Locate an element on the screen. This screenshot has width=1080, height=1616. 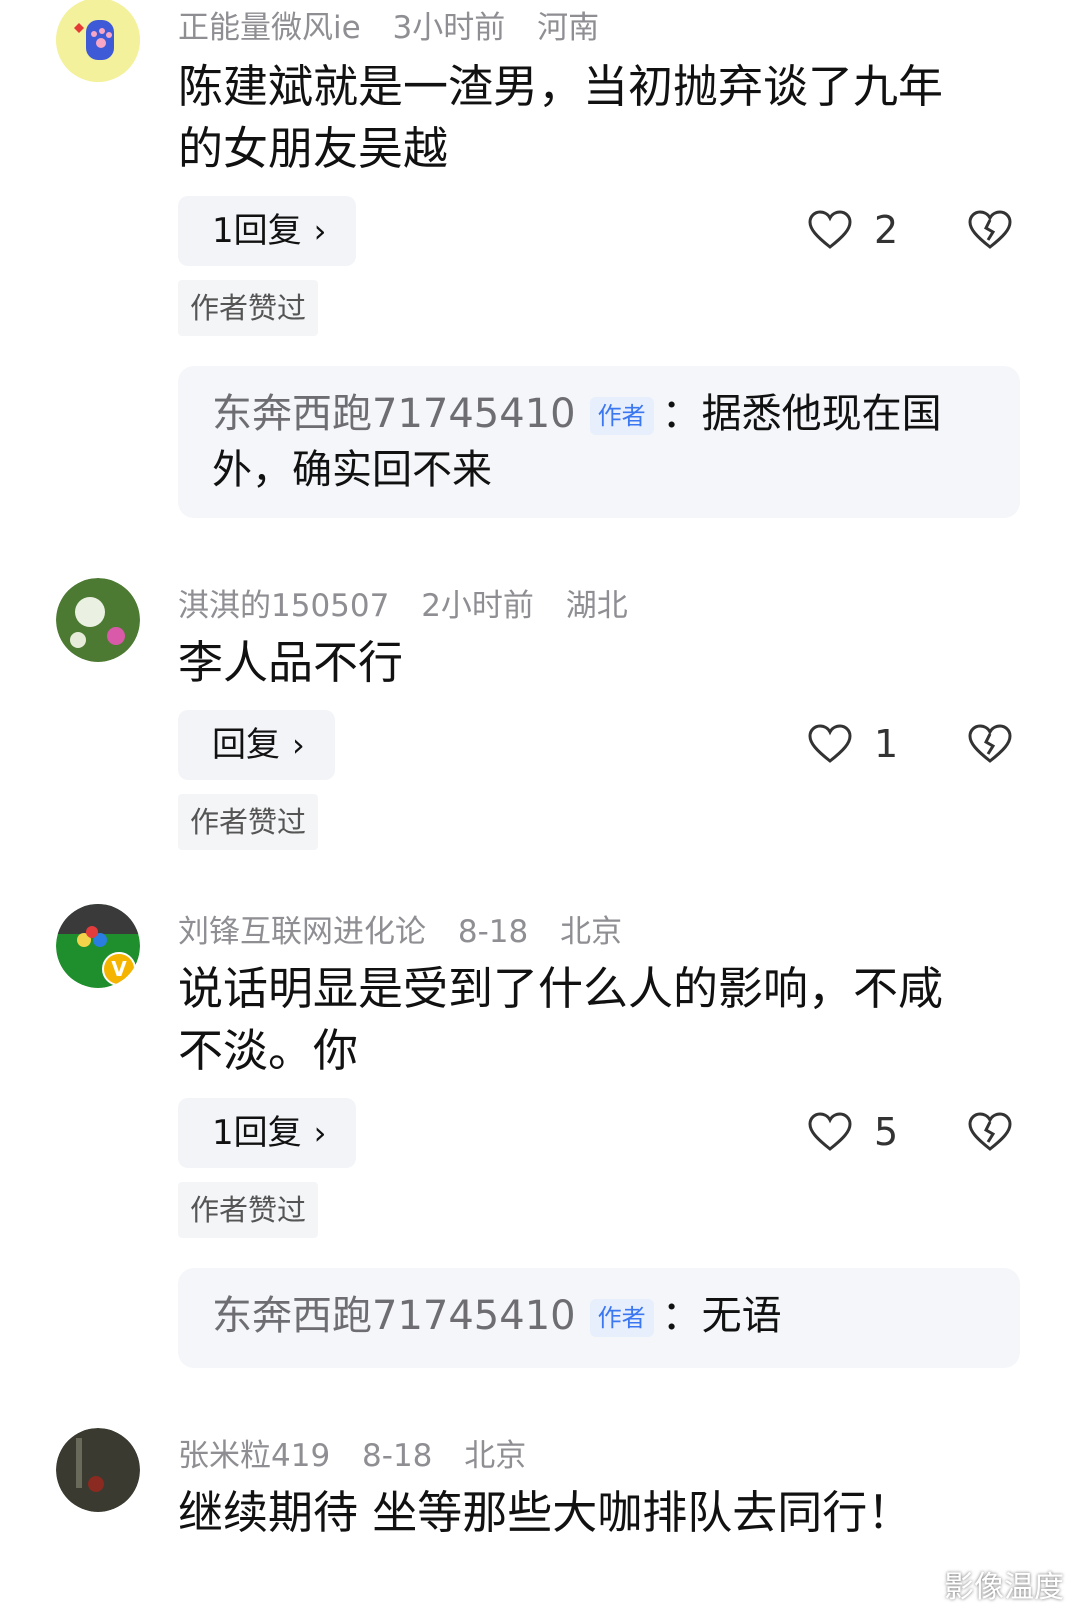
avatar: V is located at coordinates (98, 946).